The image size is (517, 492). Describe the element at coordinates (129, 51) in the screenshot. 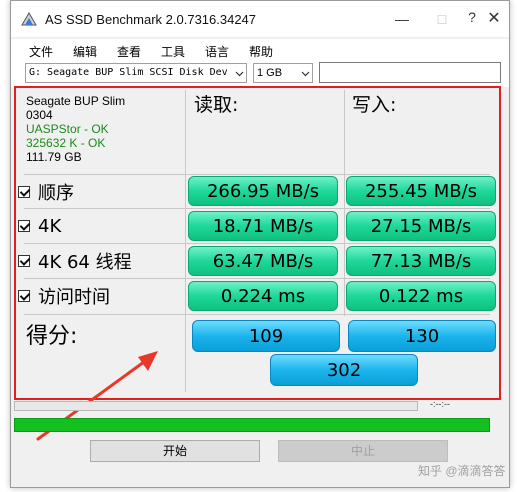

I see `menu-view: 查看` at that location.